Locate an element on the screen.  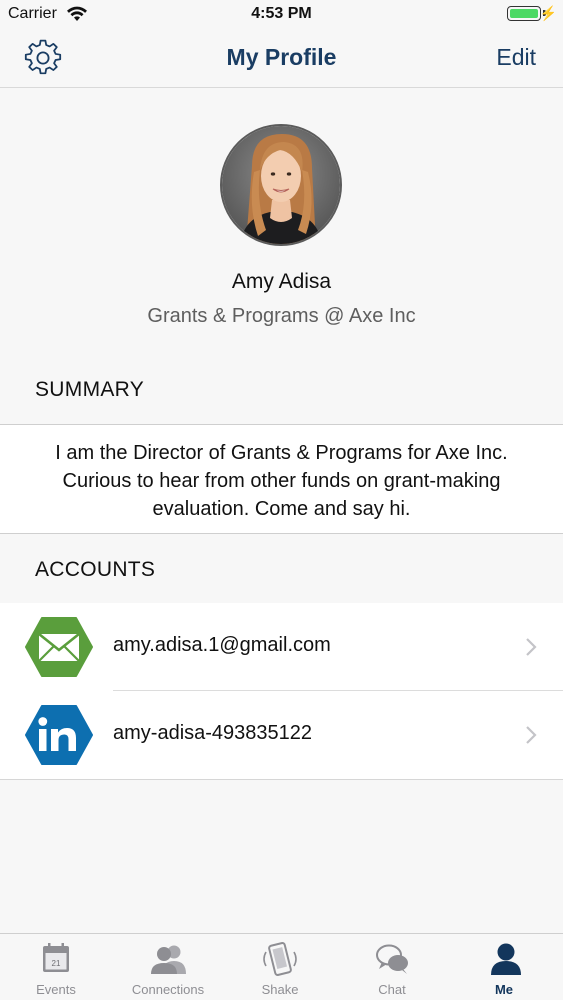
tab-events-label: Events is located at coordinates (56, 989).